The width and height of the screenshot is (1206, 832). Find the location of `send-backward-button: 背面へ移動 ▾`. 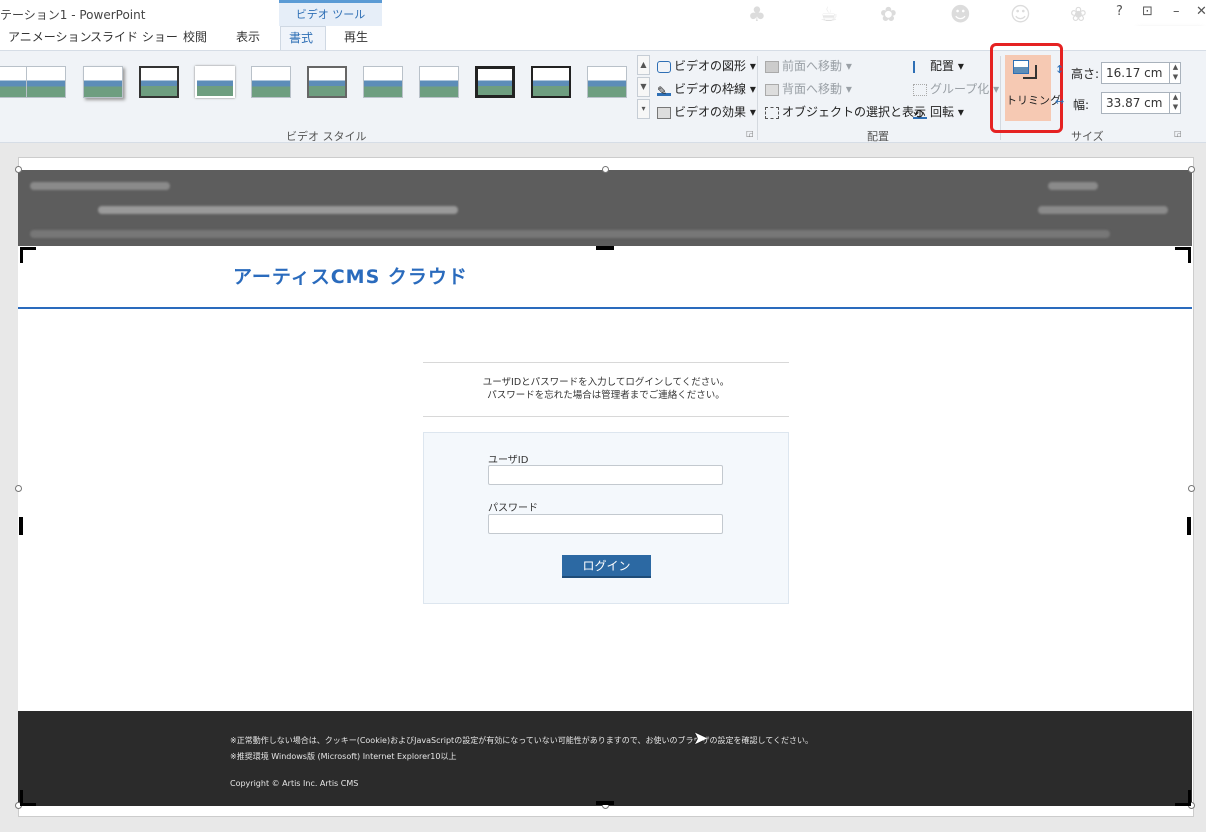

send-backward-button: 背面へ移動 ▾ is located at coordinates (808, 88).